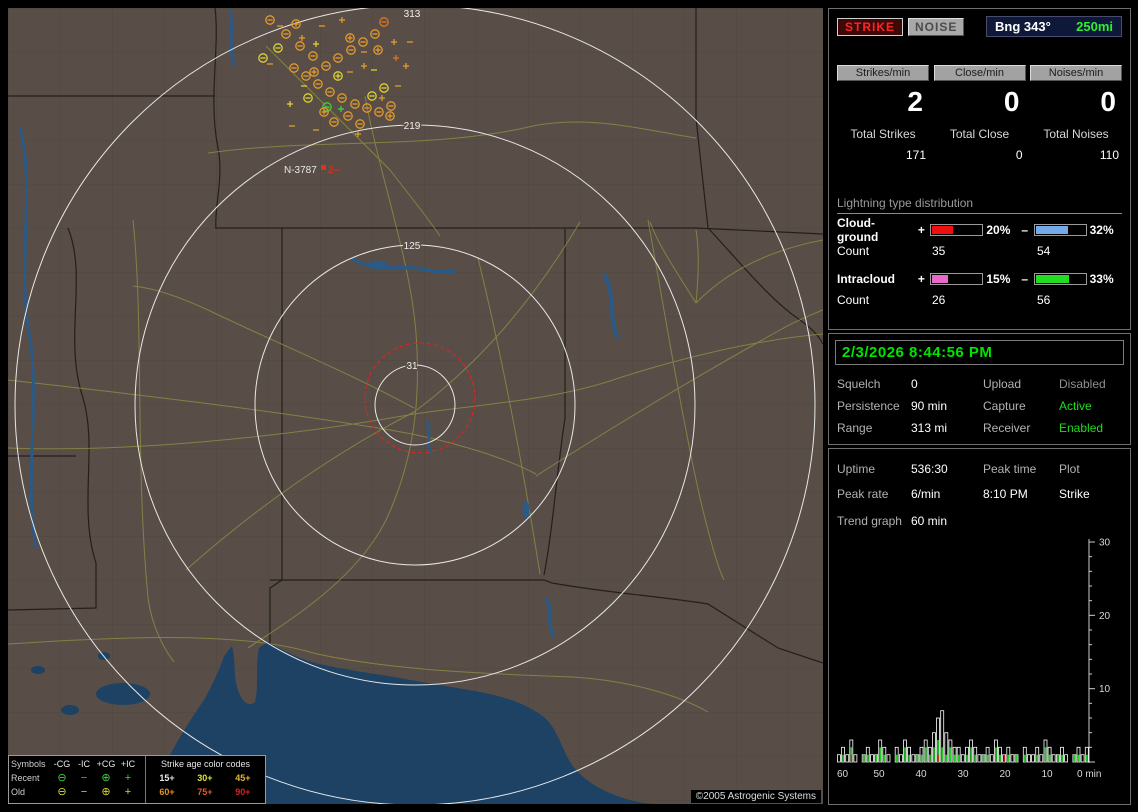 Image resolution: width=1138 pixels, height=812 pixels. What do you see at coordinates (979, 251) in the screenshot?
I see `cloud-ground-count-row: Count 35 54` at bounding box center [979, 251].